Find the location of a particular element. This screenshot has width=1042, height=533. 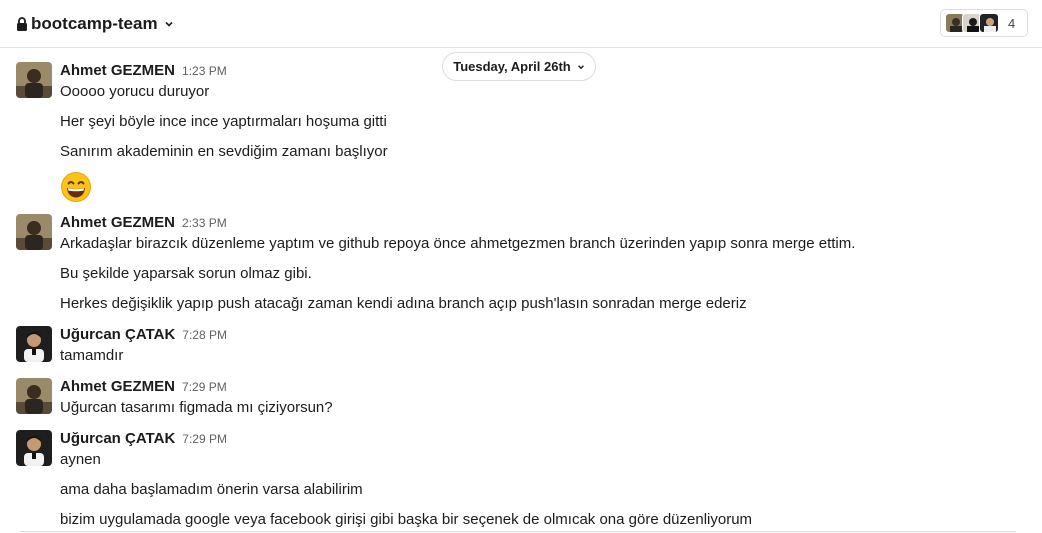

member-list-button: 4 is located at coordinates (984, 23).